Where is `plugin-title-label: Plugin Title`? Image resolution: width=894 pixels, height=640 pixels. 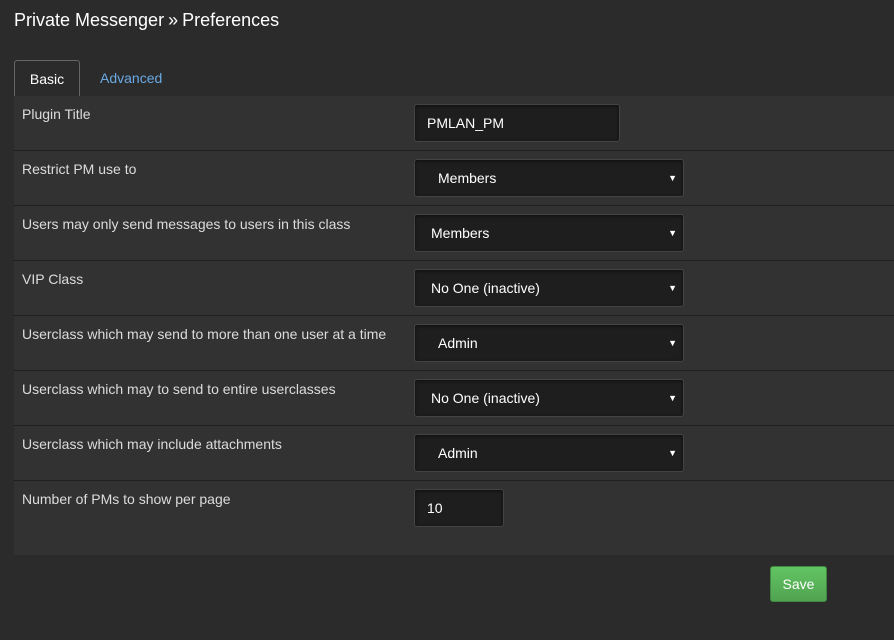 plugin-title-label: Plugin Title is located at coordinates (56, 114).